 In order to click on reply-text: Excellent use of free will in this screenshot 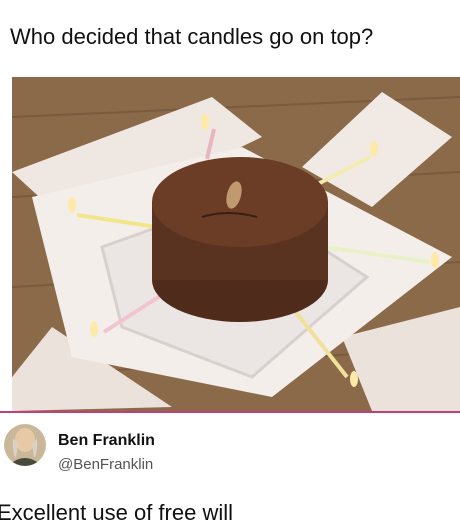, I will do `click(116, 512)`.